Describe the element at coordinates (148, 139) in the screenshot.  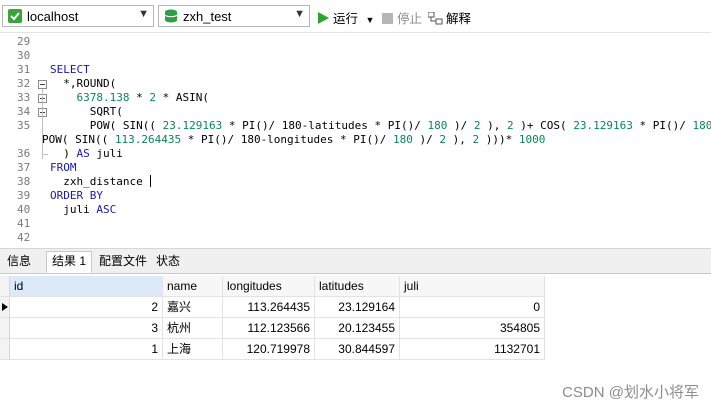
I see `sql-number: 113.264435` at that location.